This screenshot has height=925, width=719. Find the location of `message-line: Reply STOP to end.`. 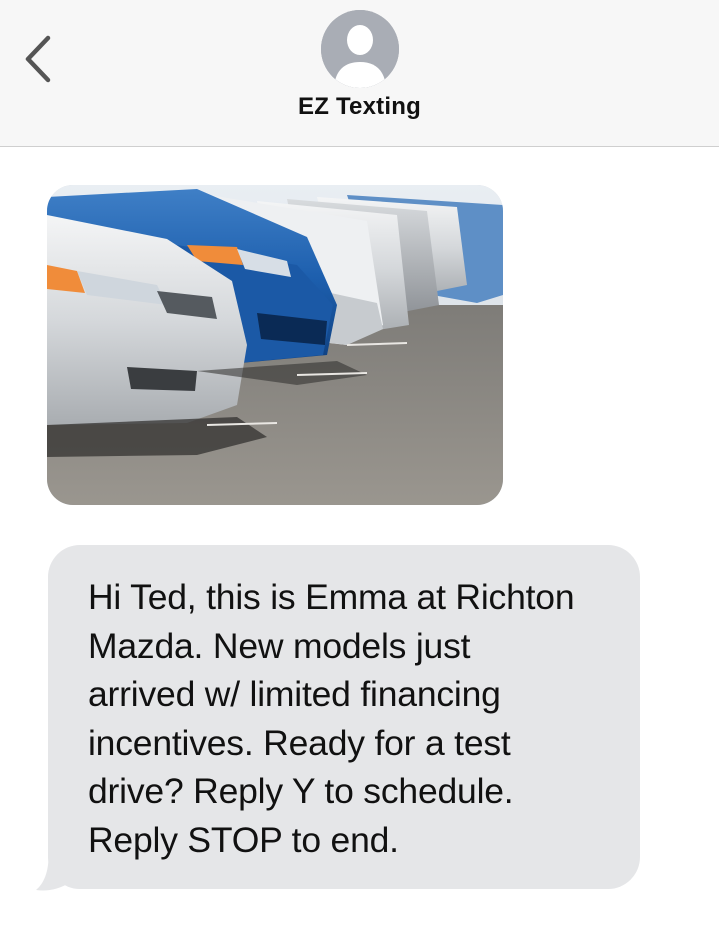

message-line: Reply STOP to end. is located at coordinates (243, 839).